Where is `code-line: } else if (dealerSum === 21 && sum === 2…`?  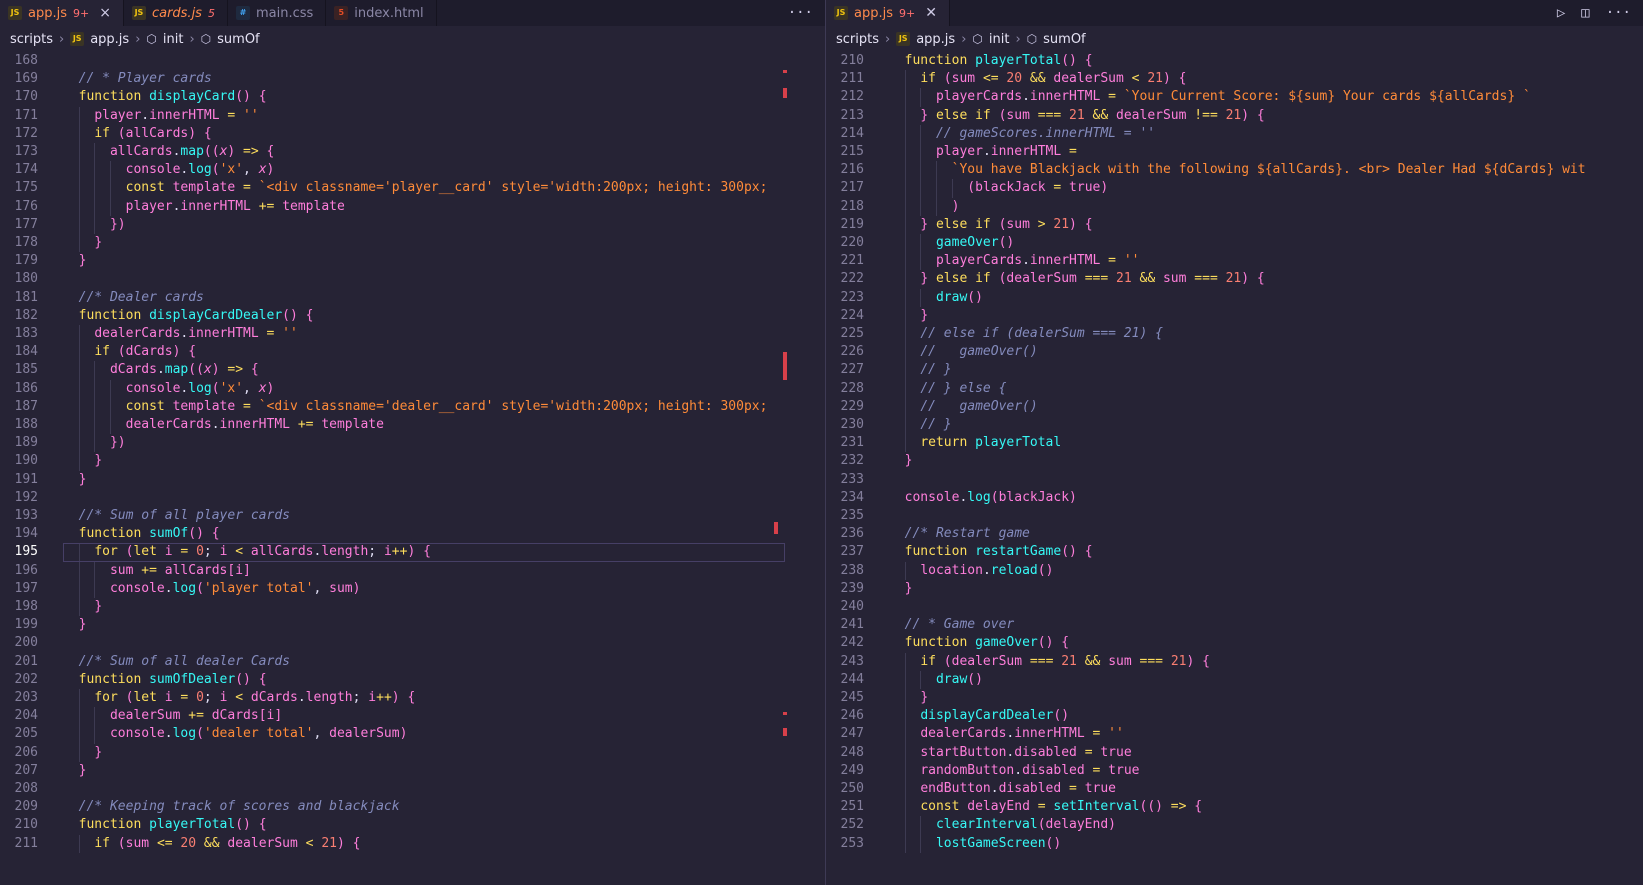 code-line: } else if (dealerSum === 21 && sum === 2… is located at coordinates (1076, 279).